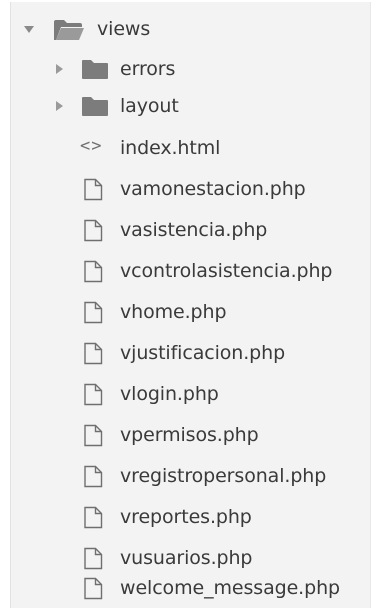  What do you see at coordinates (230, 588) in the screenshot?
I see `tree-item-label: welcome_message.php` at bounding box center [230, 588].